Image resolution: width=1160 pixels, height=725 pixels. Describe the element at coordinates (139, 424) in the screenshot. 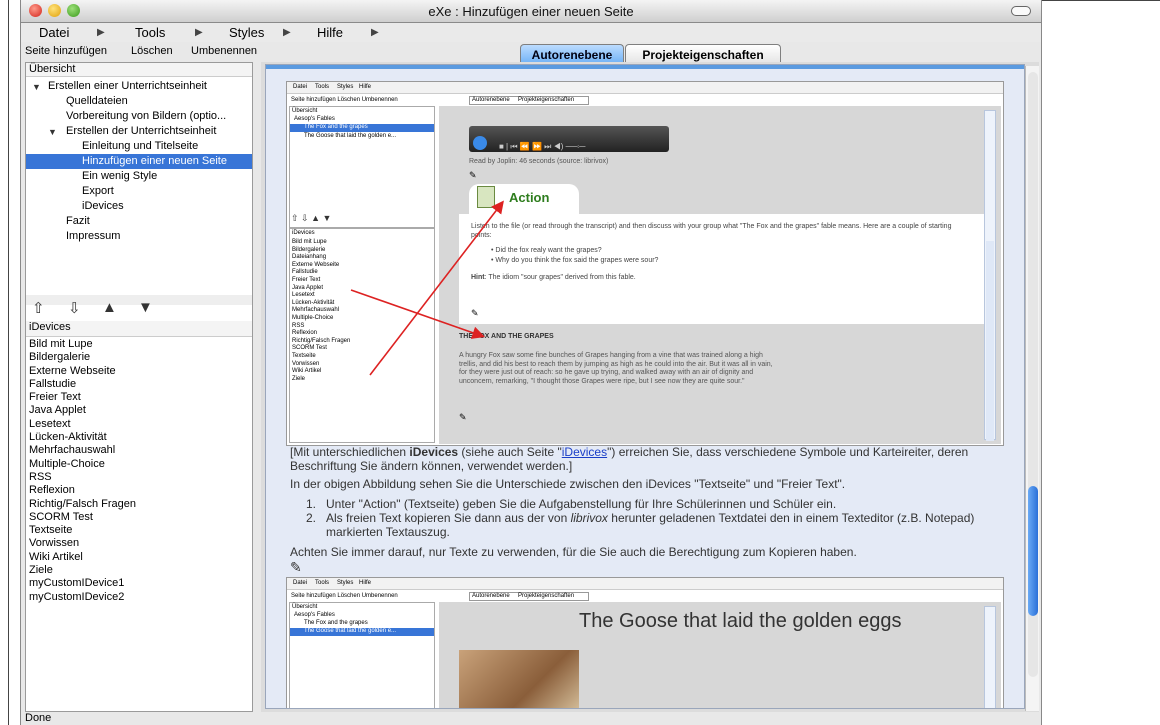

I see `idevice-item: Lesetext` at that location.